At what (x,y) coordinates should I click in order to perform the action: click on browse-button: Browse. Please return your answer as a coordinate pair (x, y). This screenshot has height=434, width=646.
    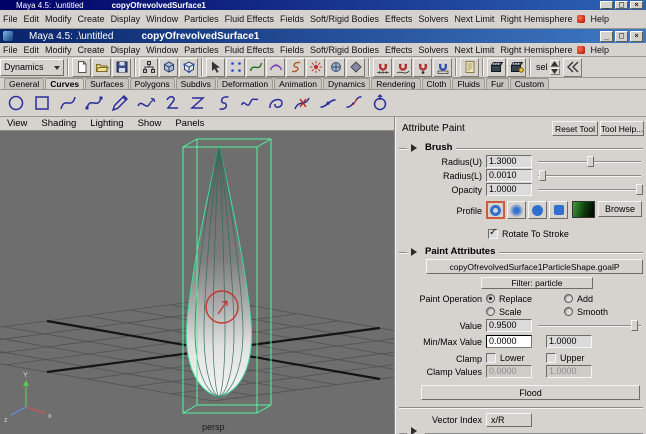
    Looking at the image, I should click on (620, 209).